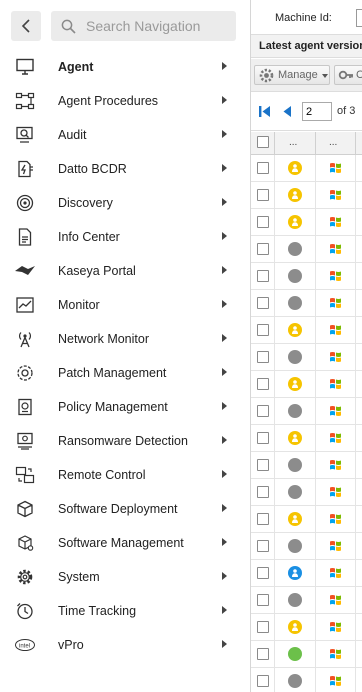  I want to click on nav-item-agent-procedures: Agent Procedures, so click(125, 101).